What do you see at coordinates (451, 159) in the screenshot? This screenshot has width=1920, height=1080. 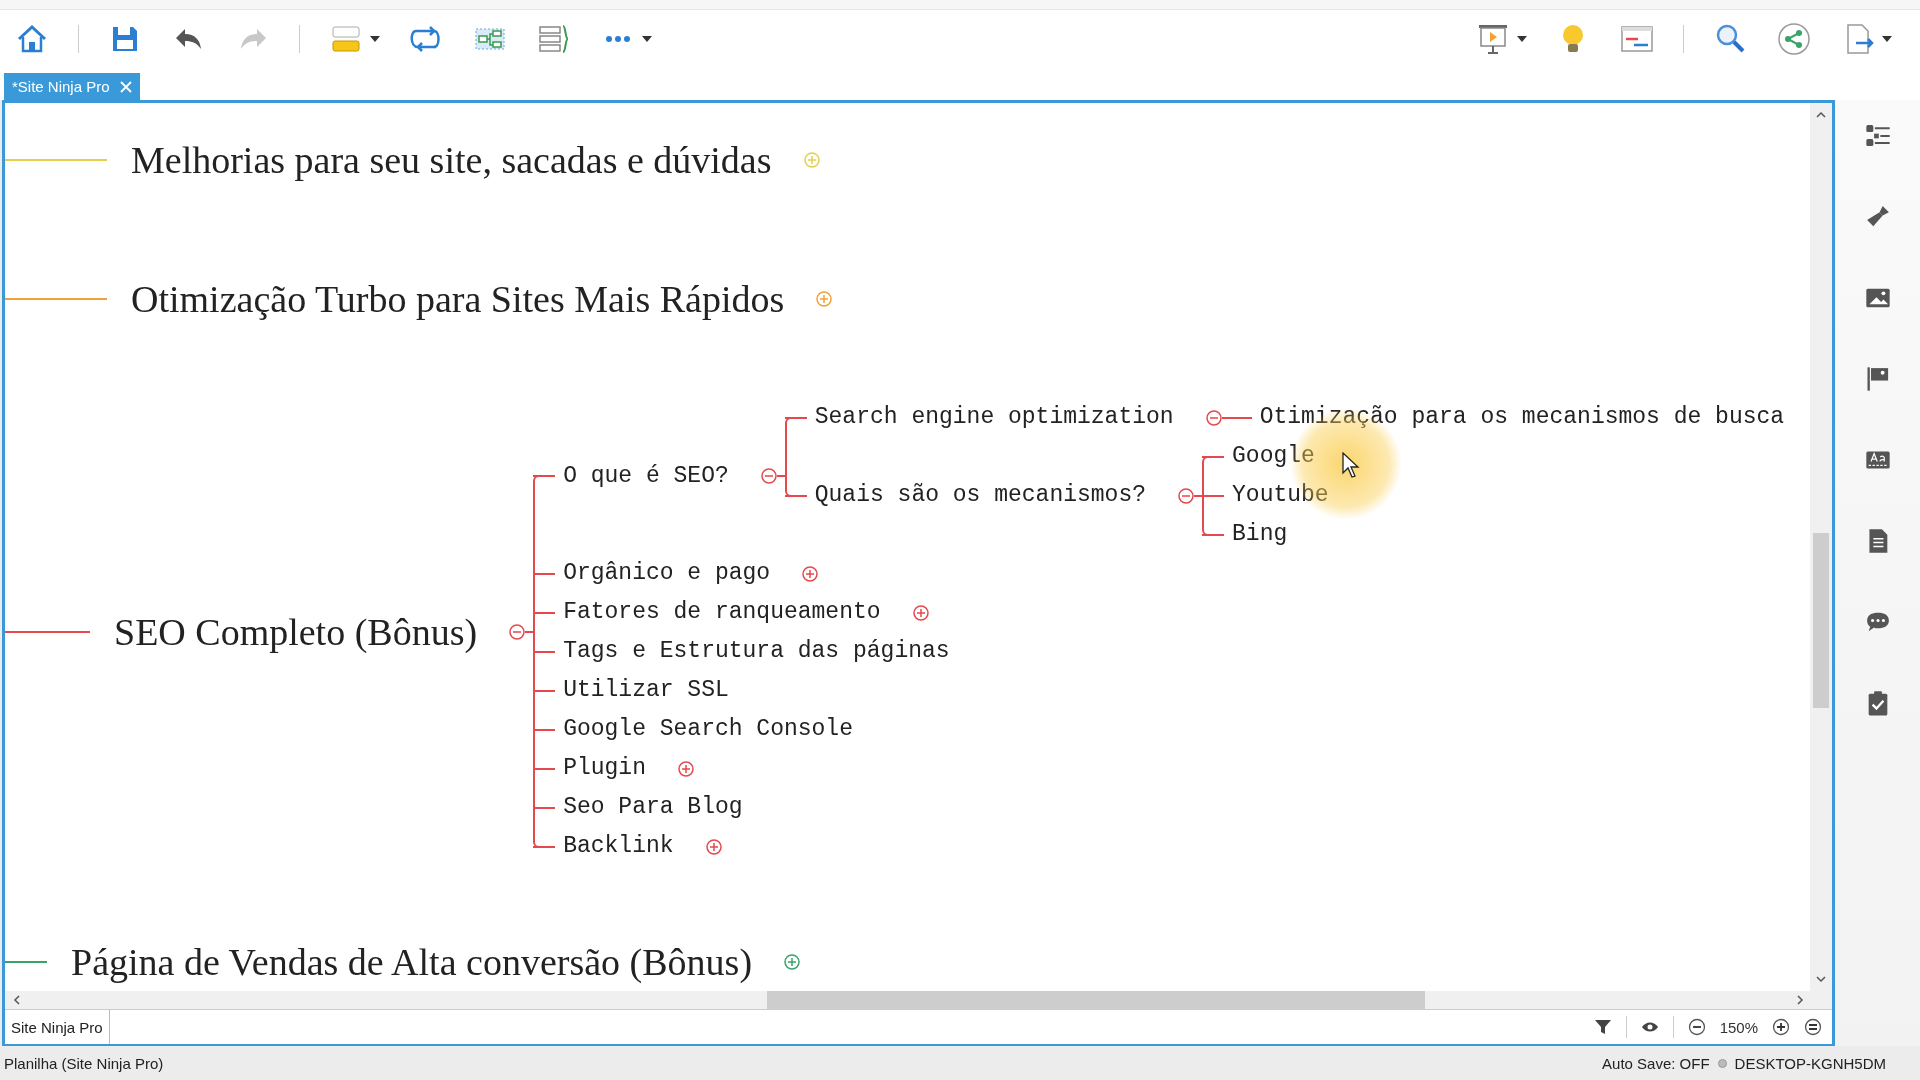 I see `main-topic: Melhorias para seu site, sacadas e dúvidas` at bounding box center [451, 159].